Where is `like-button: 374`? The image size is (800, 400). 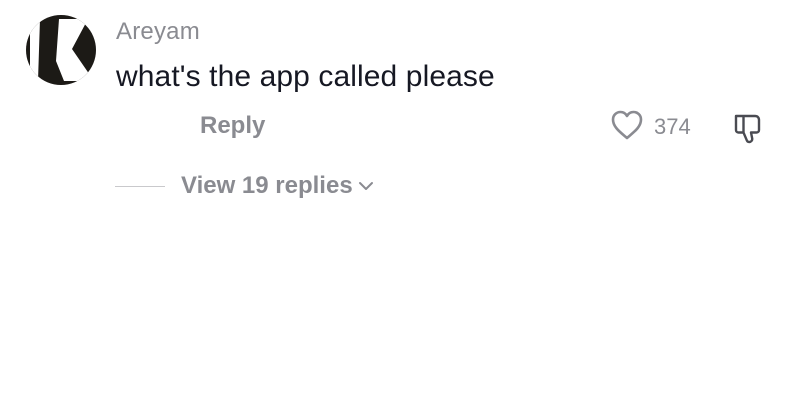 like-button: 374 is located at coordinates (650, 127).